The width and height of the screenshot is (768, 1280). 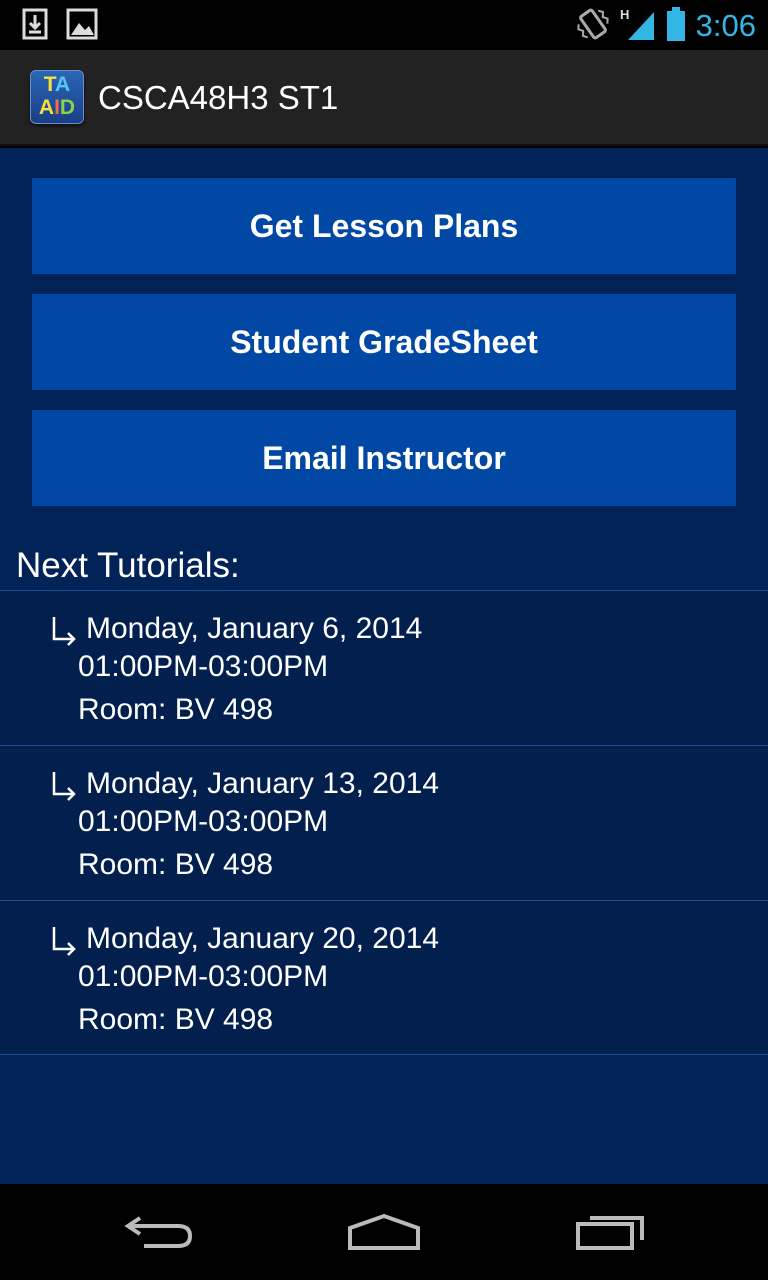 I want to click on navigation-bar, so click(x=384, y=1232).